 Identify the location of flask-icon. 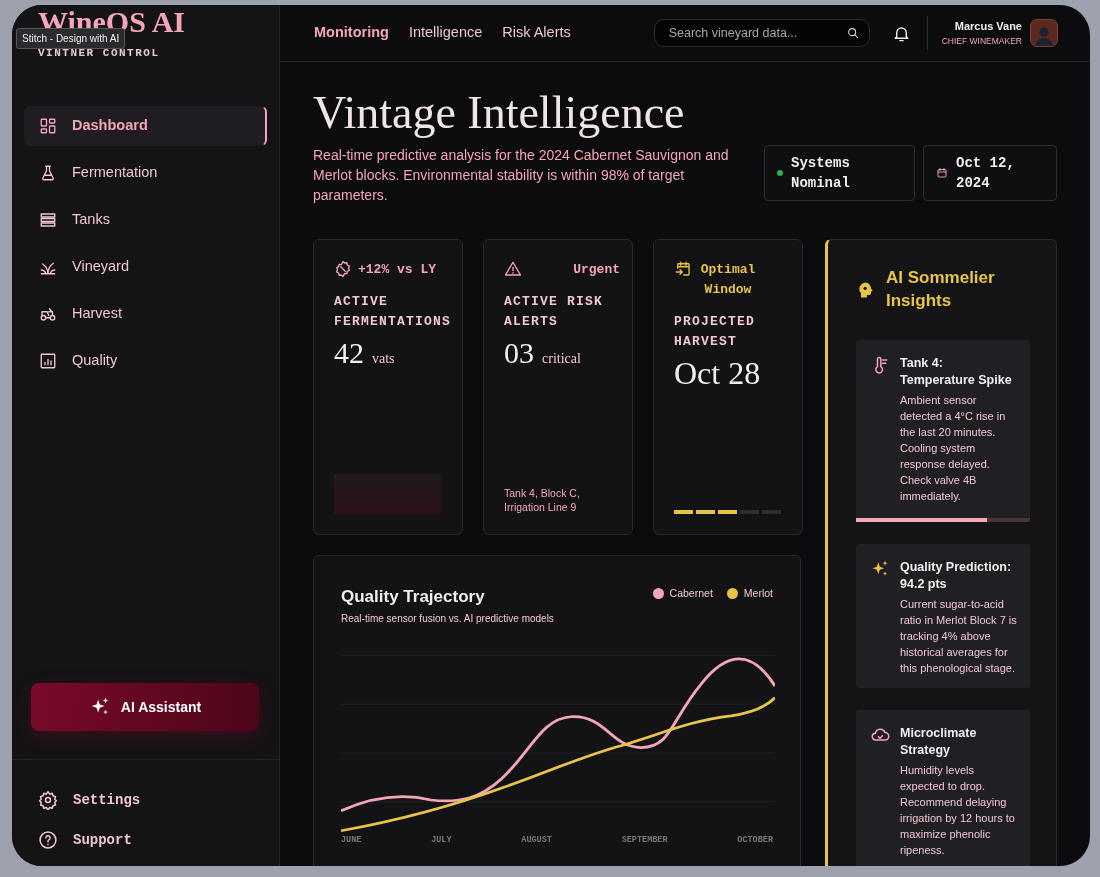
(48, 172).